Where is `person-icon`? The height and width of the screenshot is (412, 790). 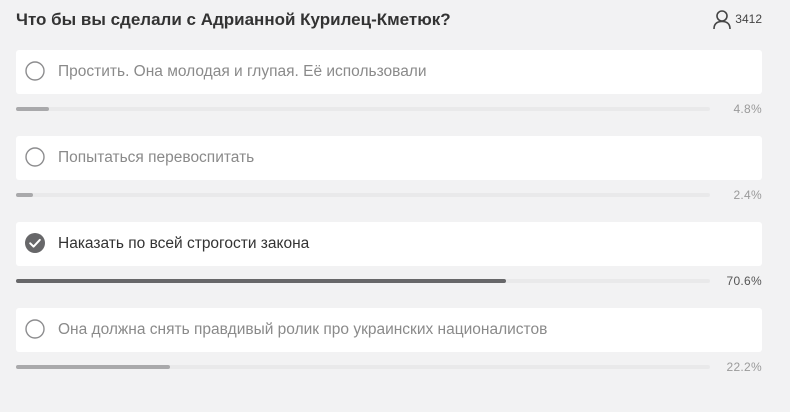 person-icon is located at coordinates (722, 19).